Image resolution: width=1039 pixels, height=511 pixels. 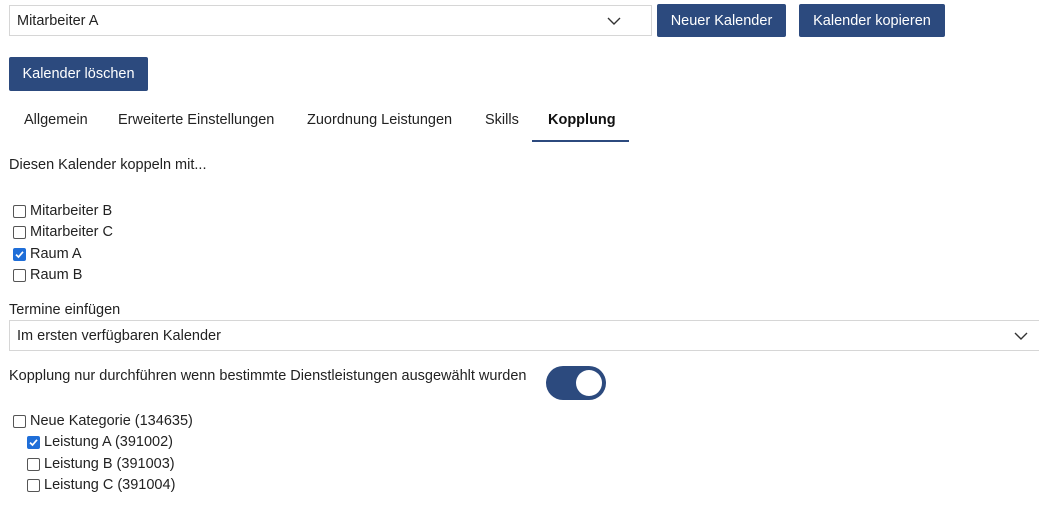 I want to click on calendar-option: Raum B, so click(x=47, y=275).